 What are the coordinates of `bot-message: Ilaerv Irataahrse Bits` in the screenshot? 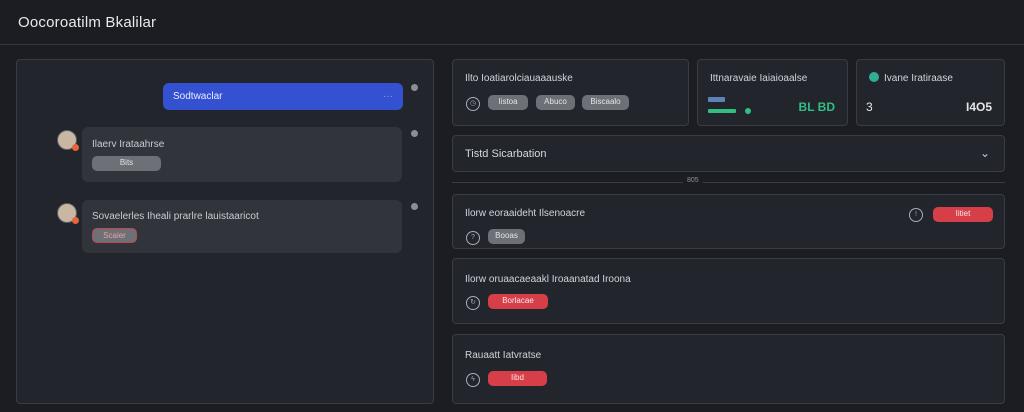 It's located at (242, 154).